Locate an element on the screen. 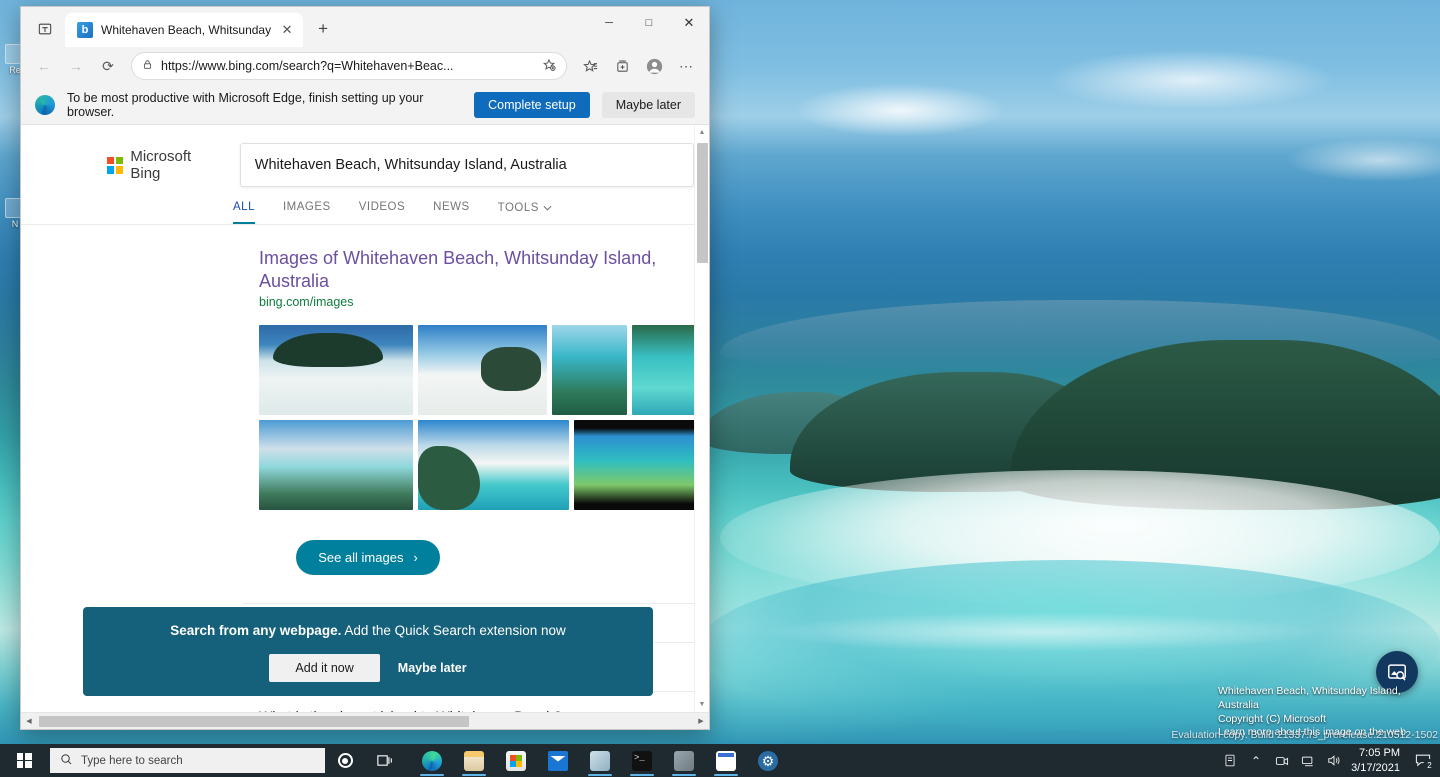 This screenshot has width=1440, height=777. tab-videos: VIDEOS is located at coordinates (382, 212).